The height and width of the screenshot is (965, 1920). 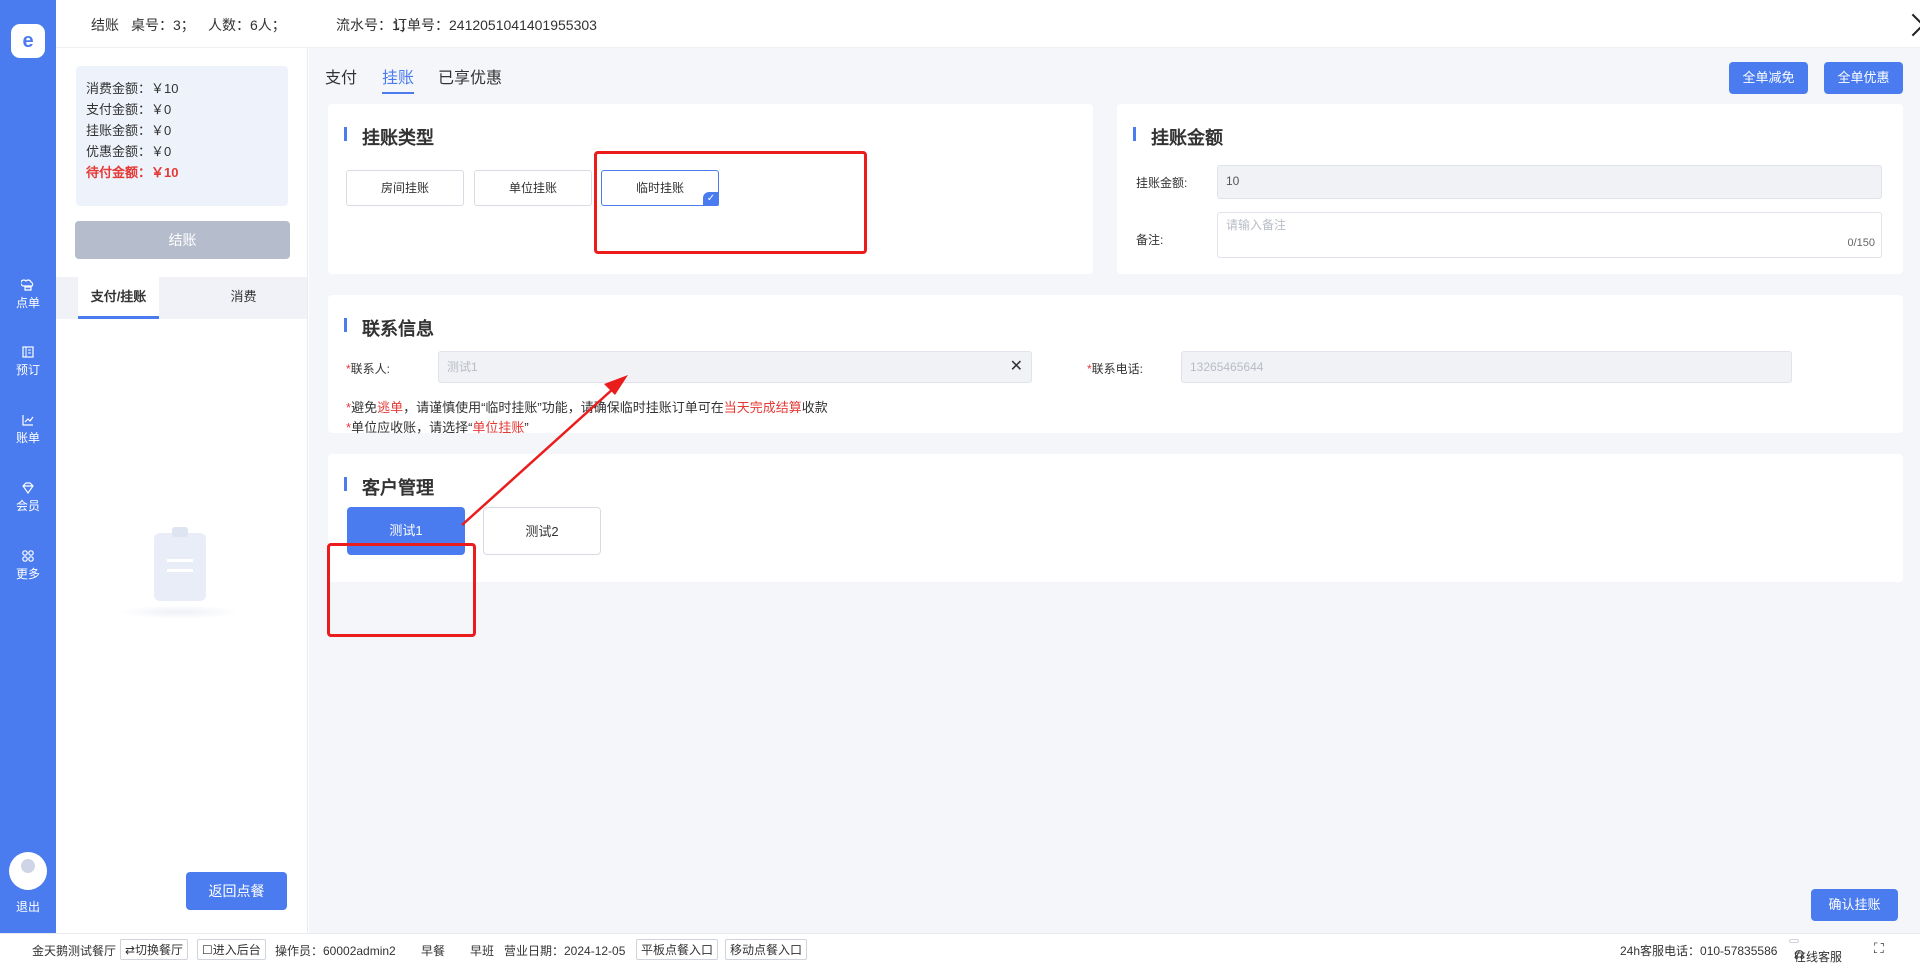 I want to click on business-date: 营业日期：2024-12-05, so click(x=565, y=951).